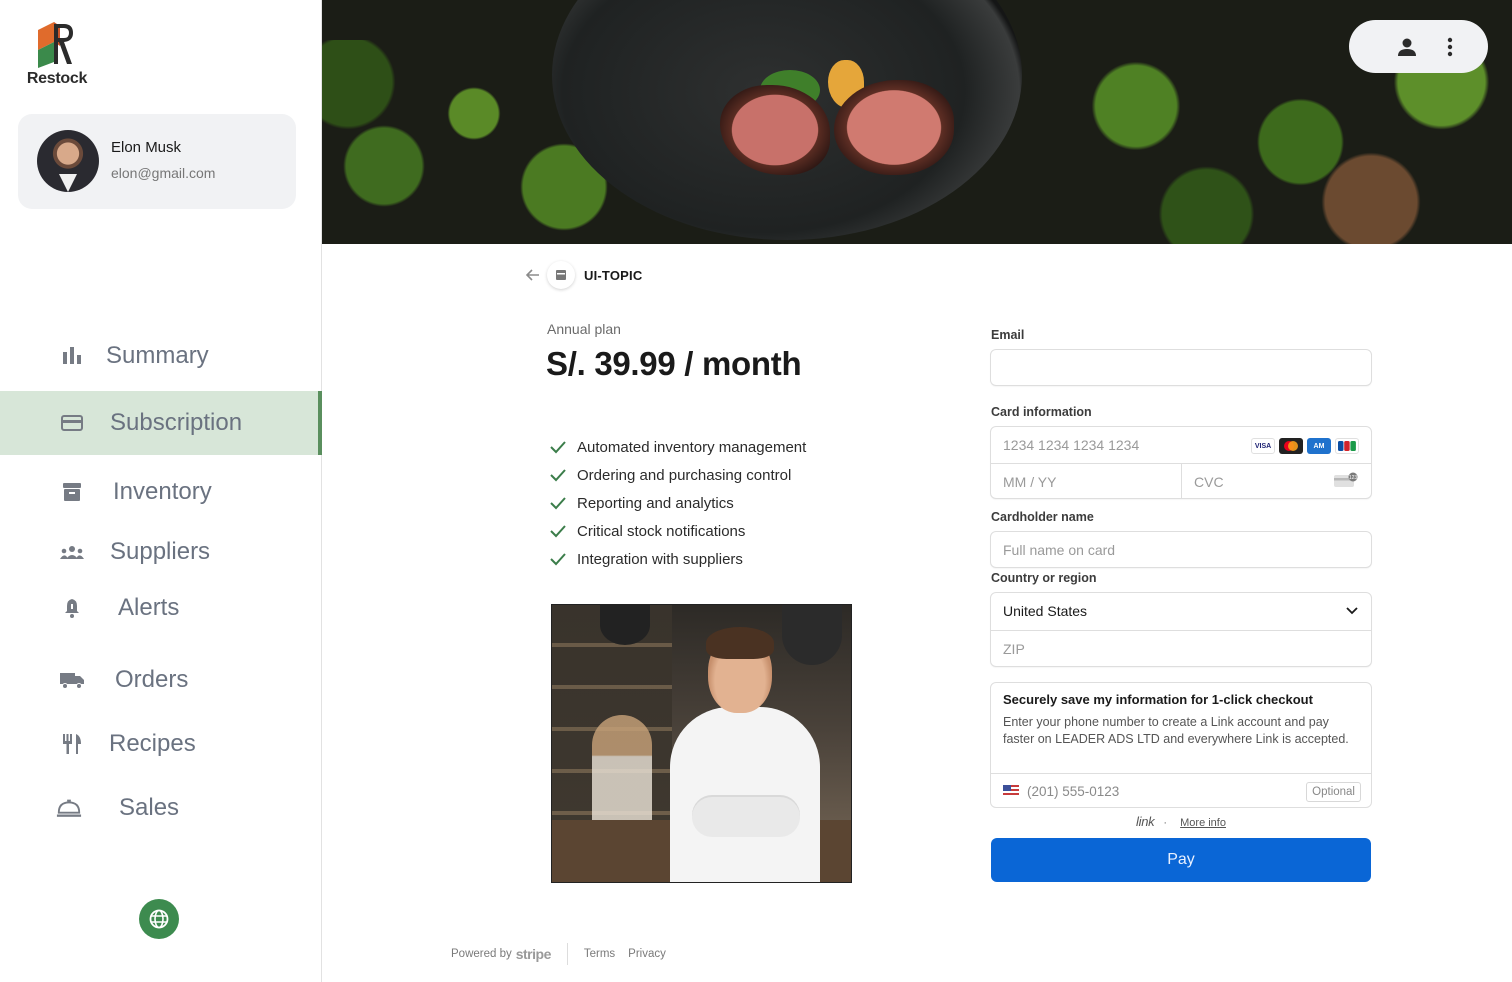 The height and width of the screenshot is (982, 1512). I want to click on app-logo: Restock, so click(57, 54).